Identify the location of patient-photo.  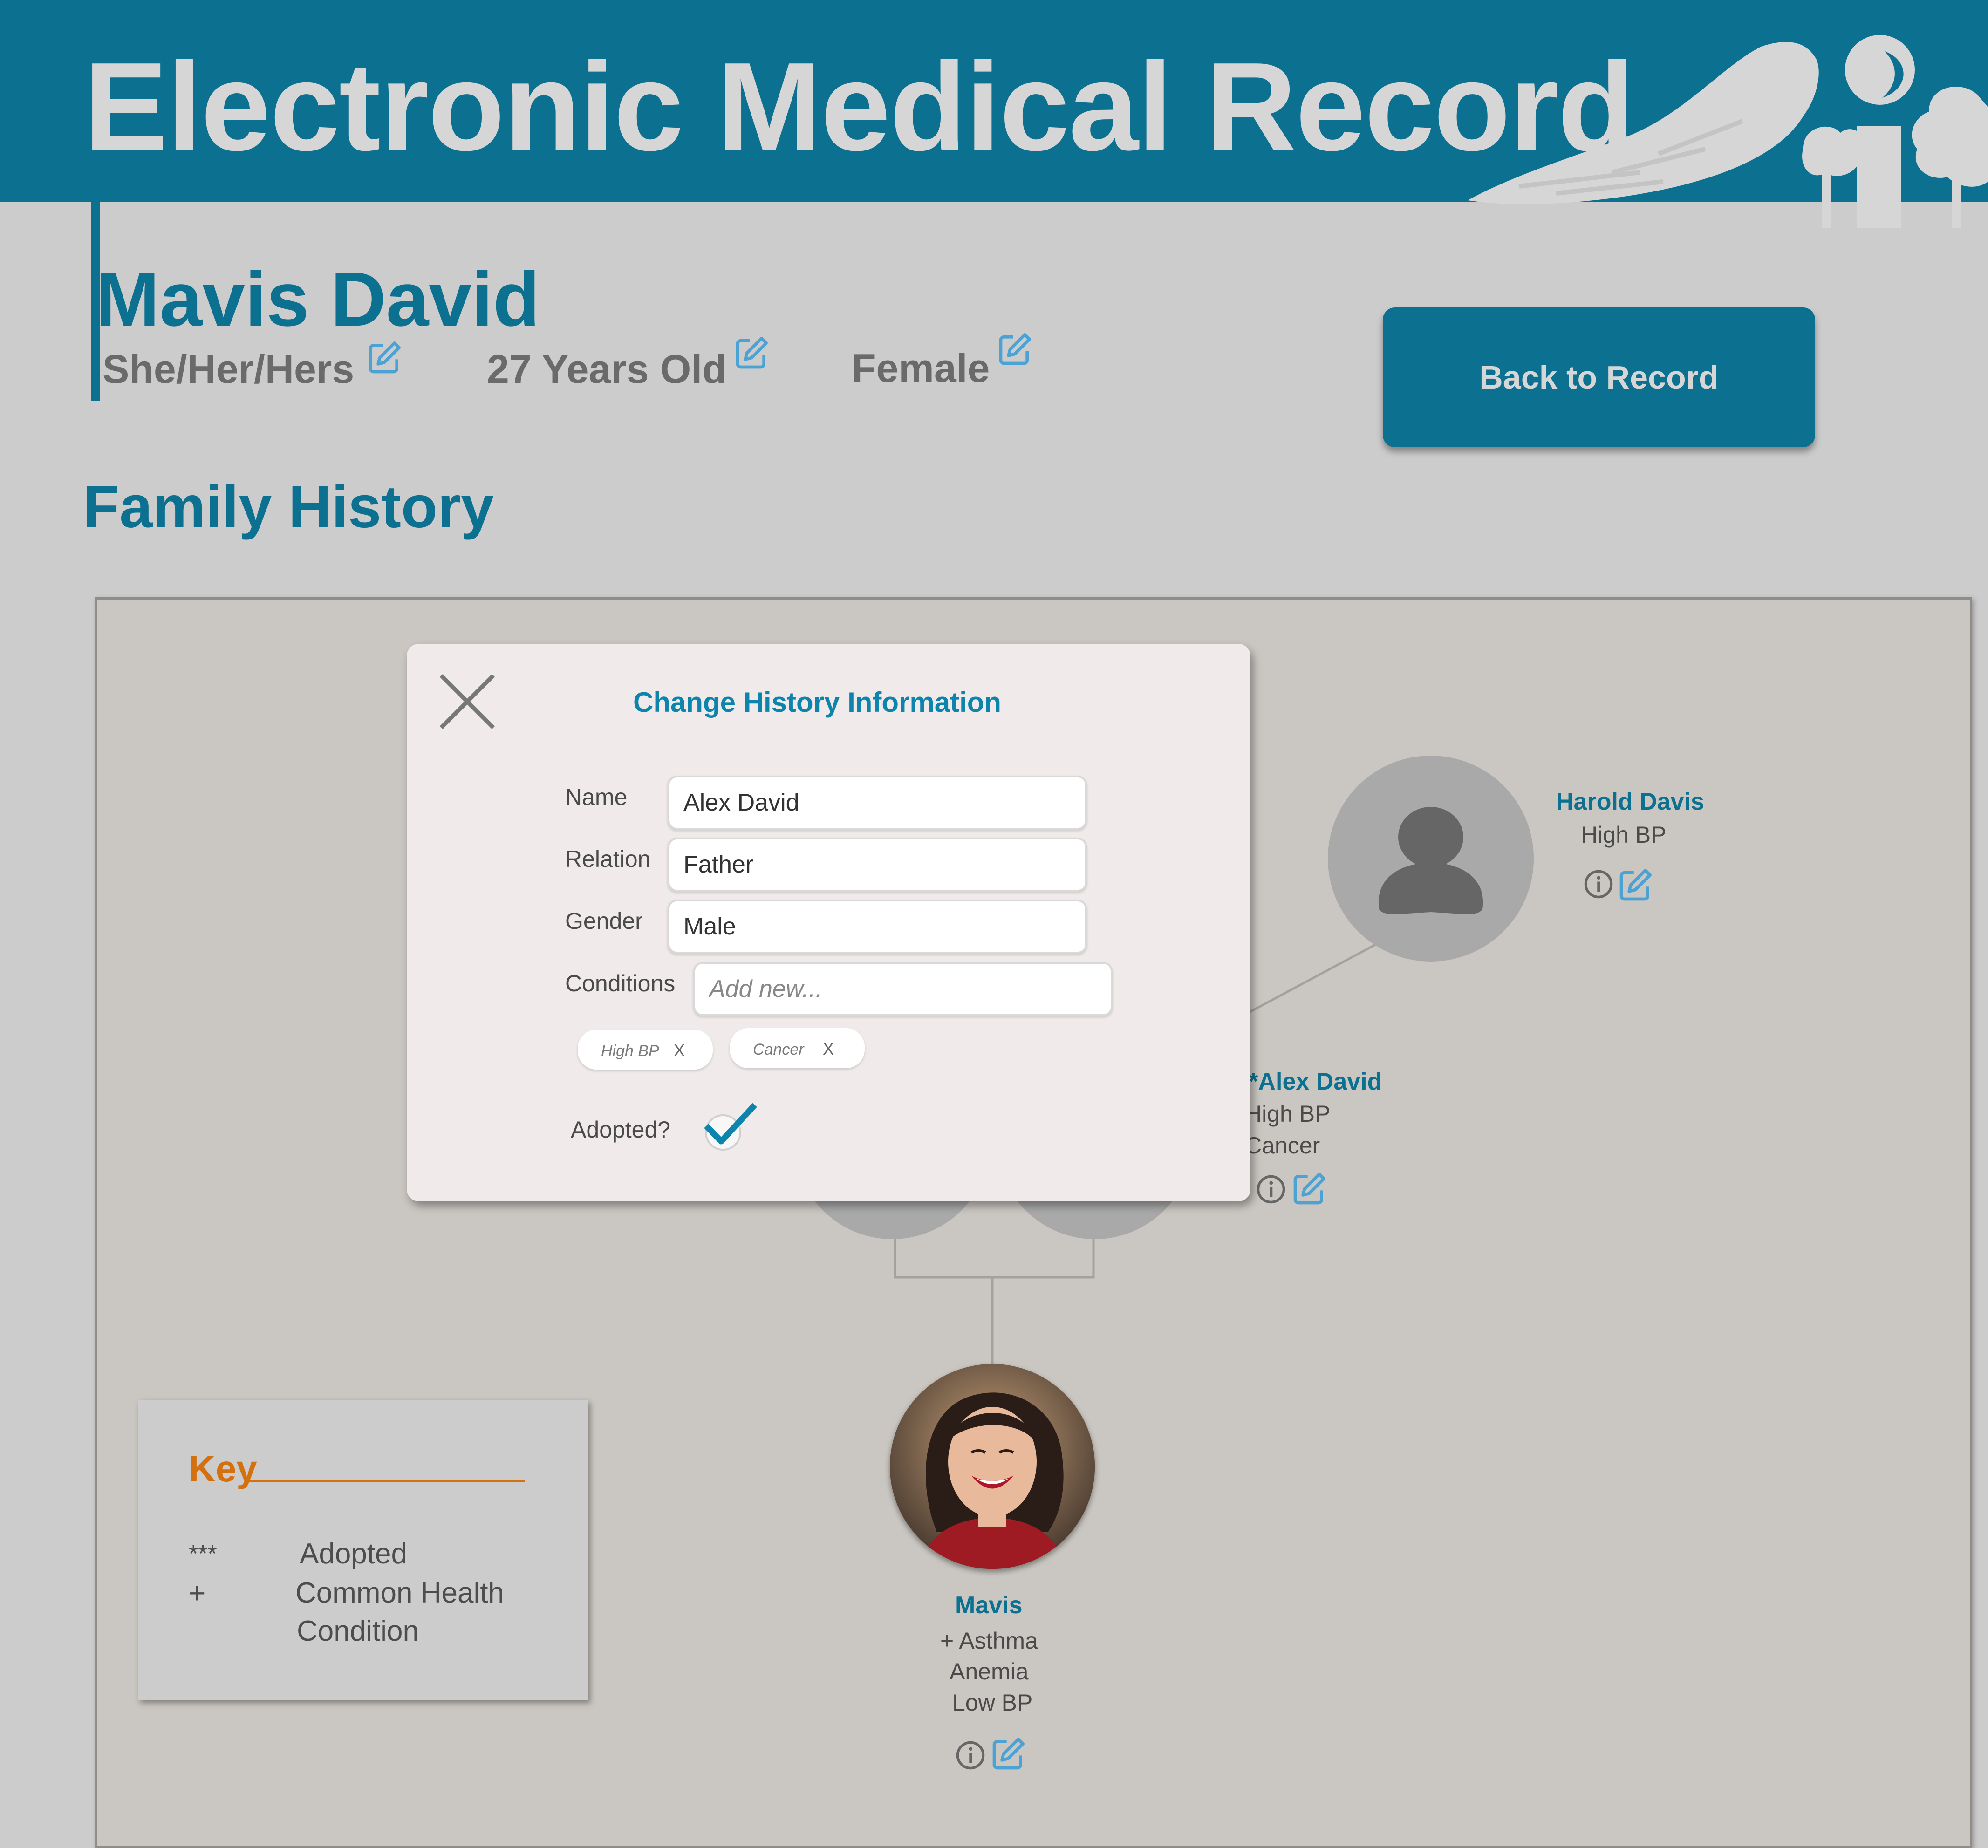
(992, 1467).